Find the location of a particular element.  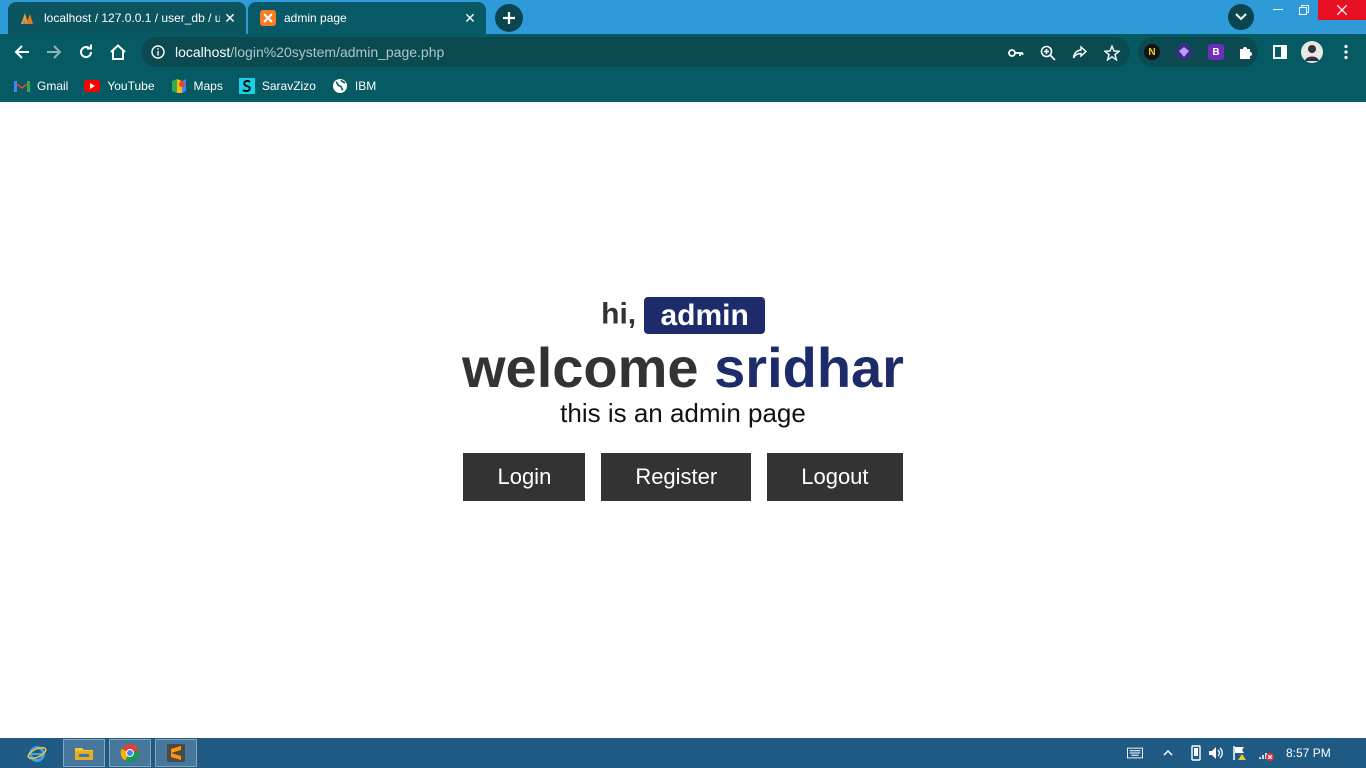

url-host: localhost is located at coordinates (203, 52).